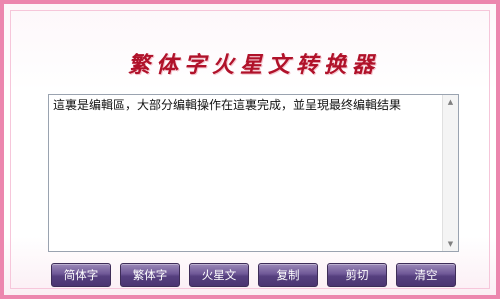 The height and width of the screenshot is (299, 500). What do you see at coordinates (150, 275) in the screenshot?
I see `traditional-button: 繁体字` at bounding box center [150, 275].